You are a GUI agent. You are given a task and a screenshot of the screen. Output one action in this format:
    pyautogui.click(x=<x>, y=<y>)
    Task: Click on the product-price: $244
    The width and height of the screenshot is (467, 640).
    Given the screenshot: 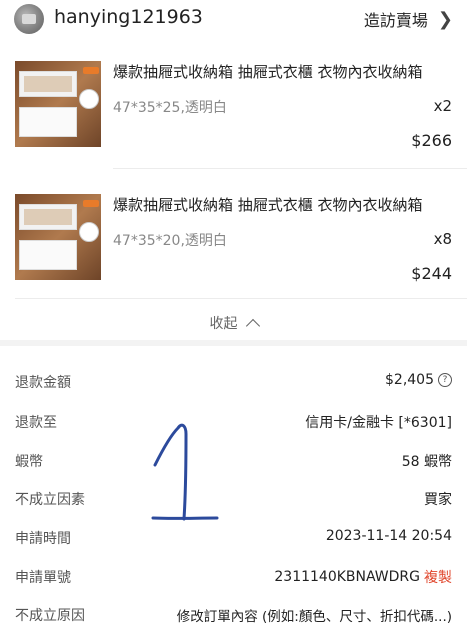 What is the action you would take?
    pyautogui.click(x=431, y=273)
    